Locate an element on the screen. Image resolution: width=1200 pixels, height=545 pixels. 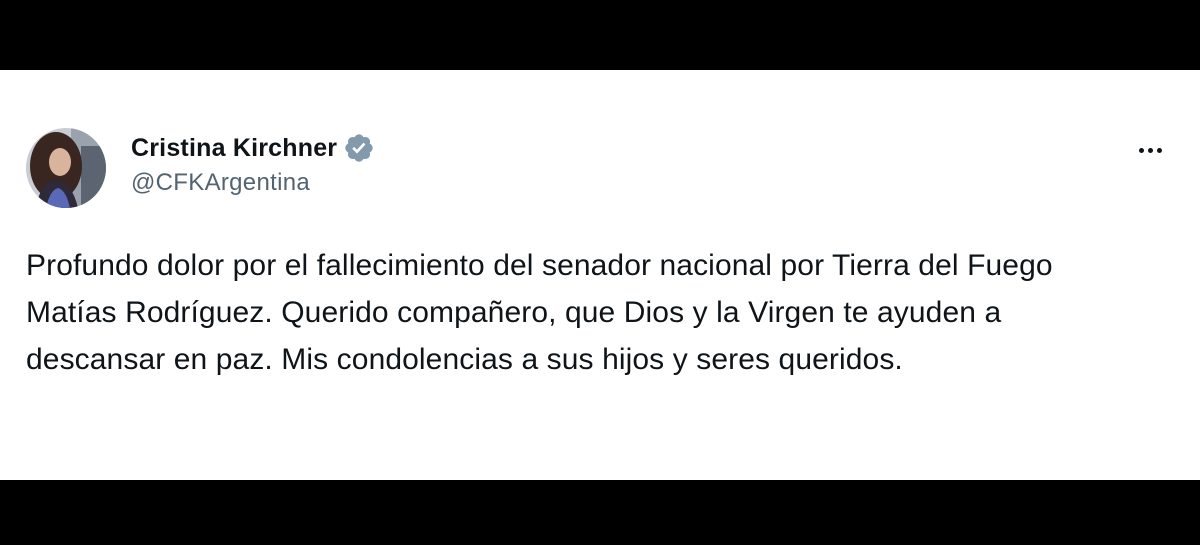
author-avatar is located at coordinates (66, 168).